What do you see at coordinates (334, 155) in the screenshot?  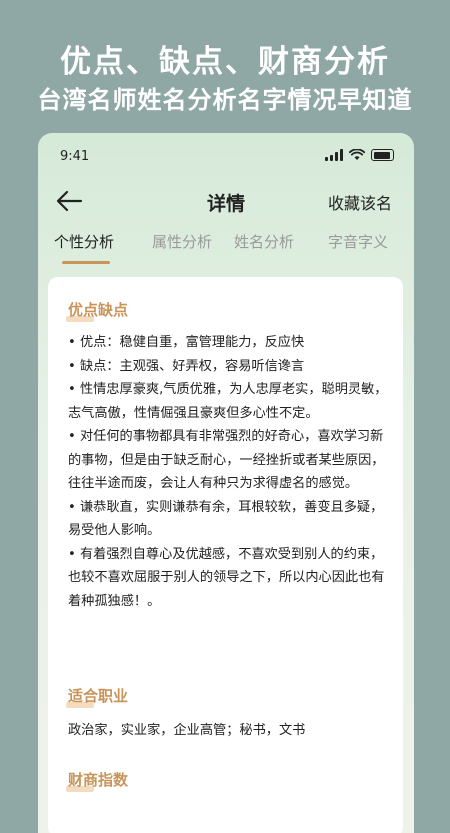 I see `signal-icon` at bounding box center [334, 155].